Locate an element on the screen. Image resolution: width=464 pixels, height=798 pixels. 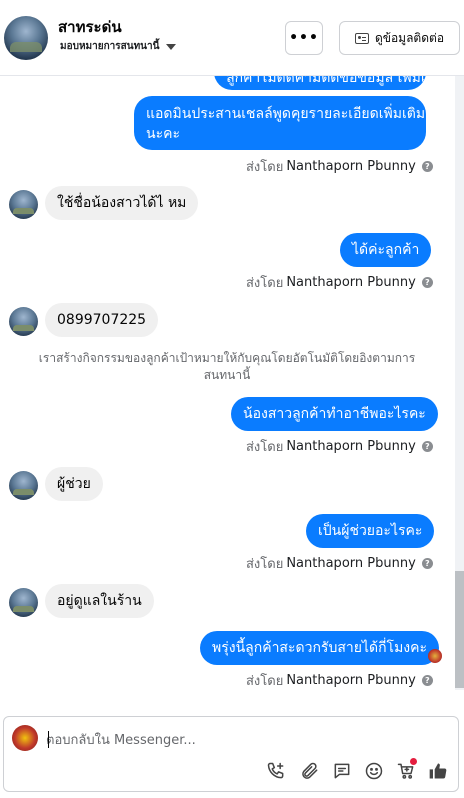
message-text: พรุ่งนี้ลูกค้าสะดวกรับสายได้กี่โมงคะ is located at coordinates (320, 648).